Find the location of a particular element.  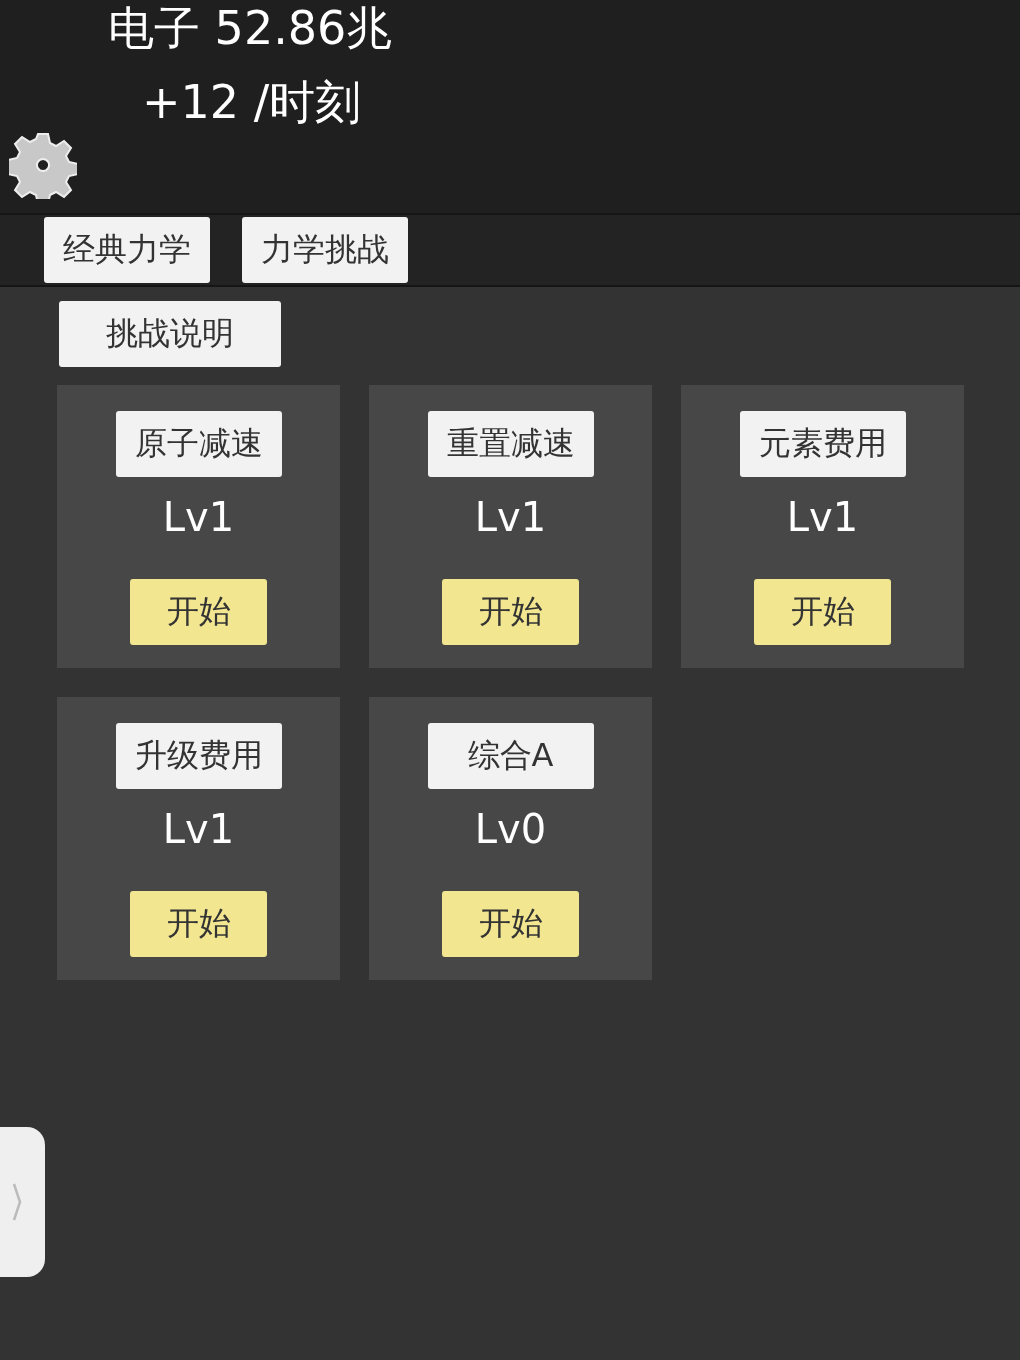

challenge-name-button: 原子减速 is located at coordinates (198, 444).